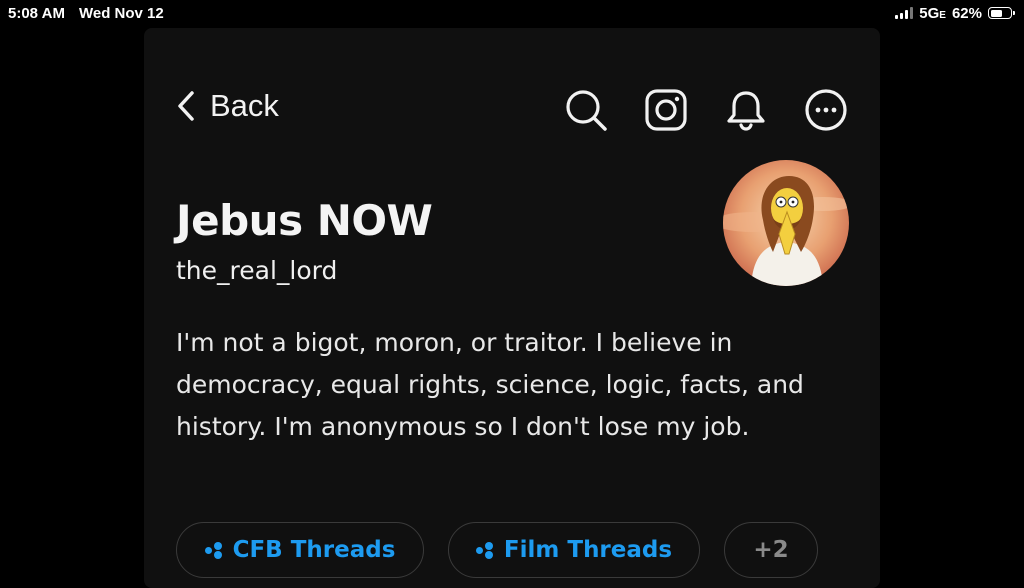  I want to click on battery-fill, so click(996, 13).